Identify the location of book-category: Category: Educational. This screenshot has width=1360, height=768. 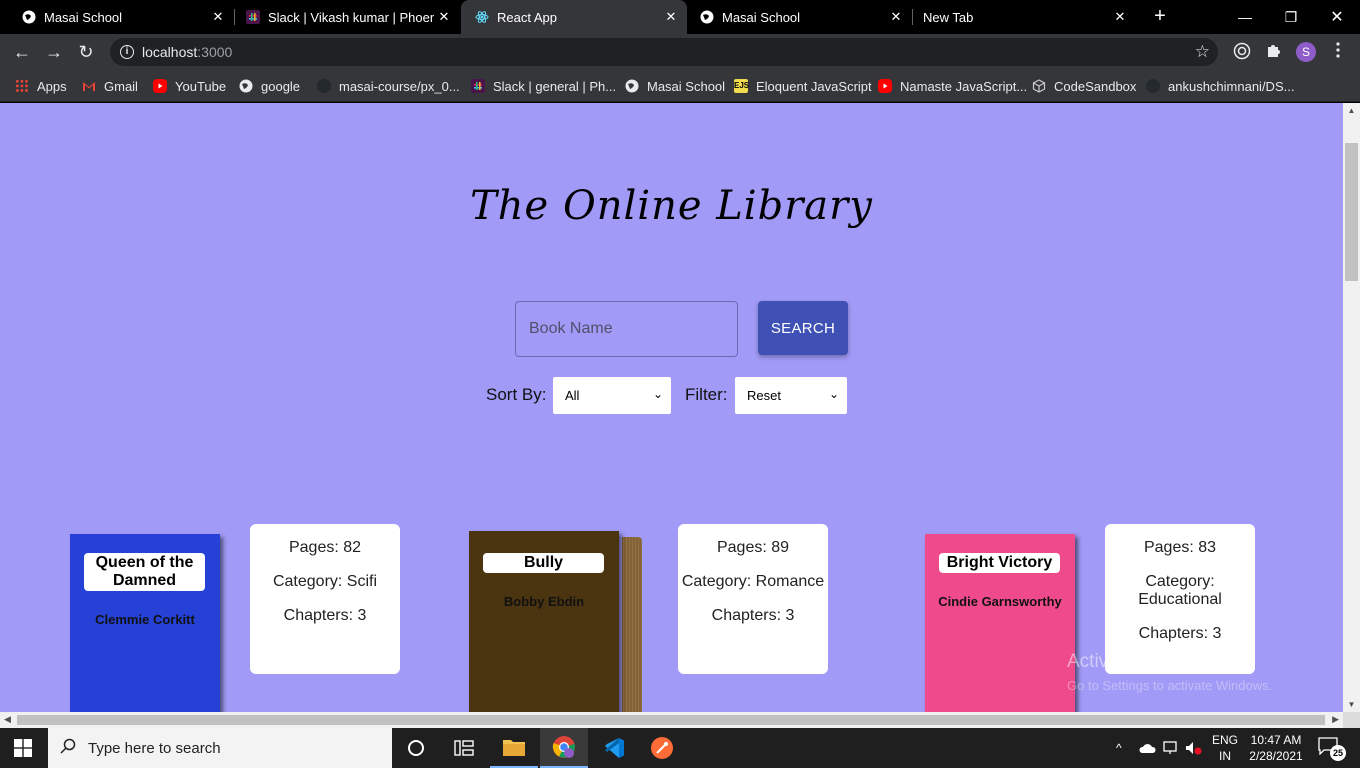
(1180, 590).